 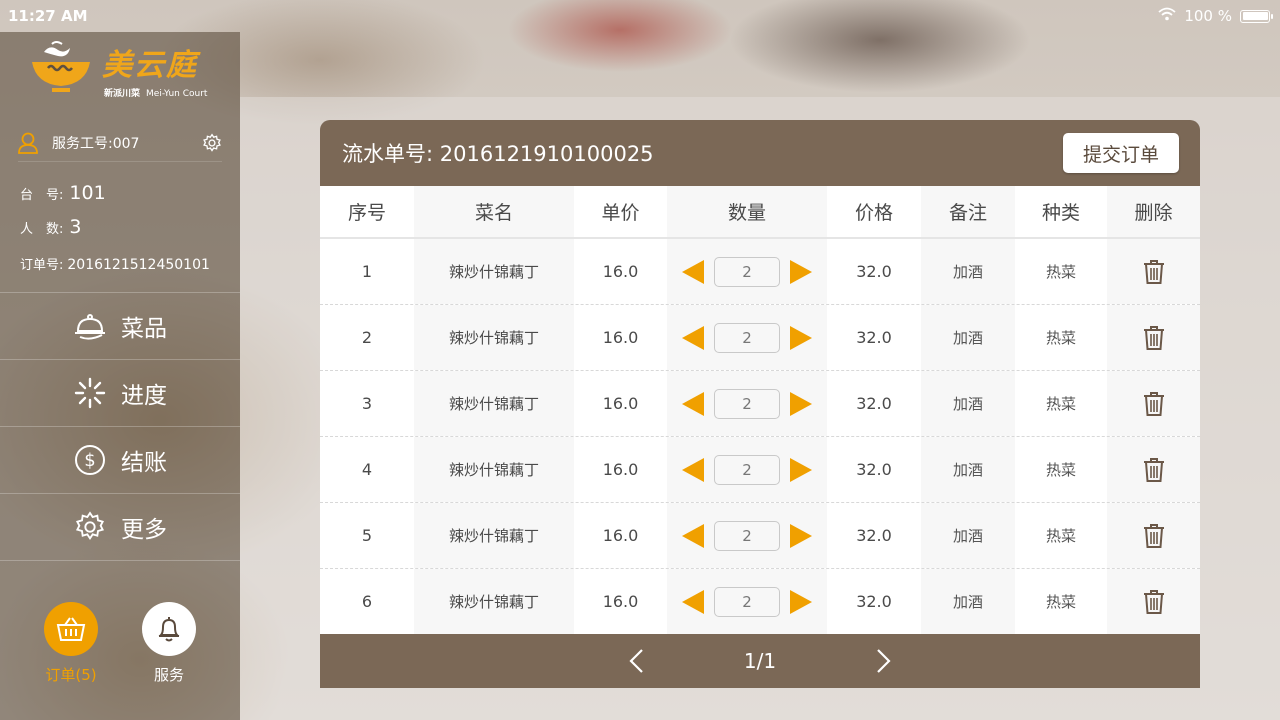 I want to click on menu-label-dishes: 菜品, so click(x=144, y=329).